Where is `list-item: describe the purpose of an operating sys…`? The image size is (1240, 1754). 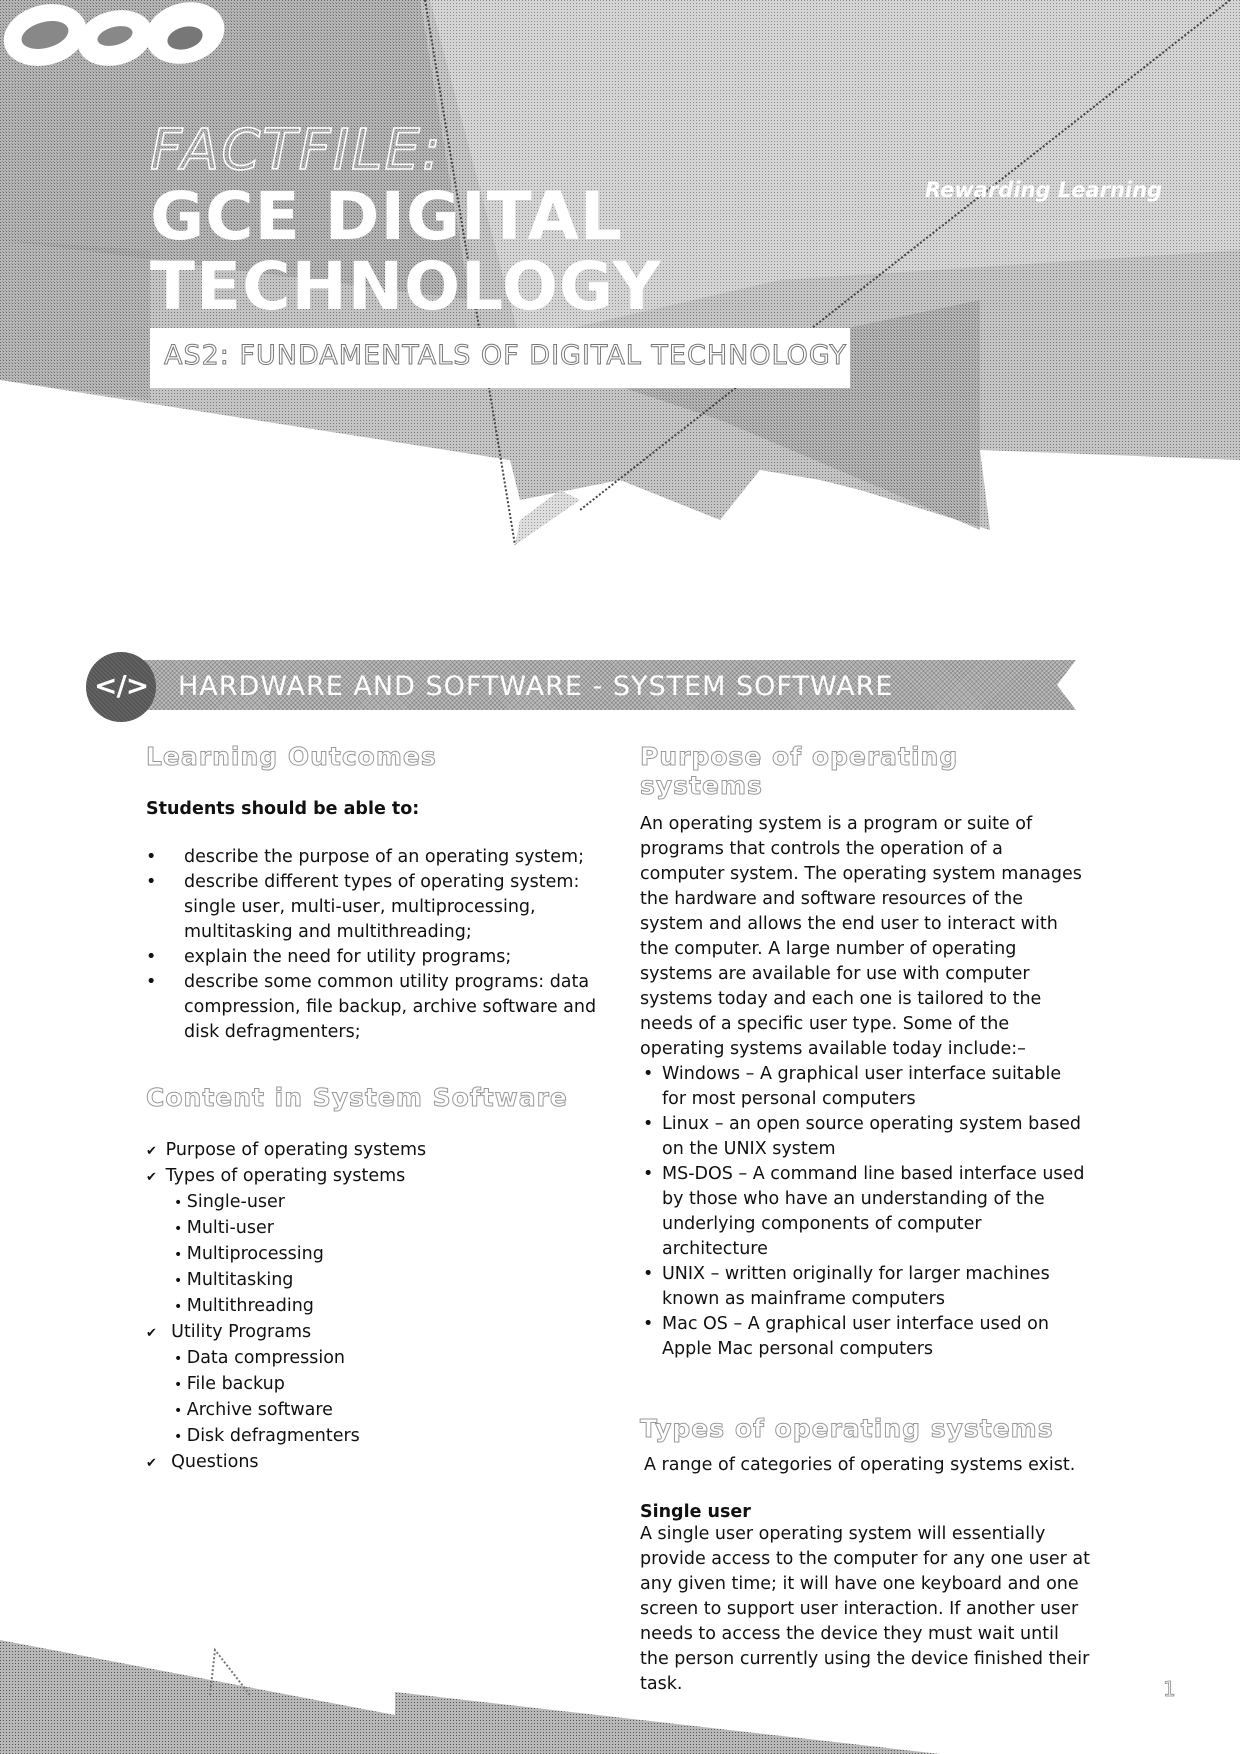
list-item: describe the purpose of an operating sys… is located at coordinates (373, 857).